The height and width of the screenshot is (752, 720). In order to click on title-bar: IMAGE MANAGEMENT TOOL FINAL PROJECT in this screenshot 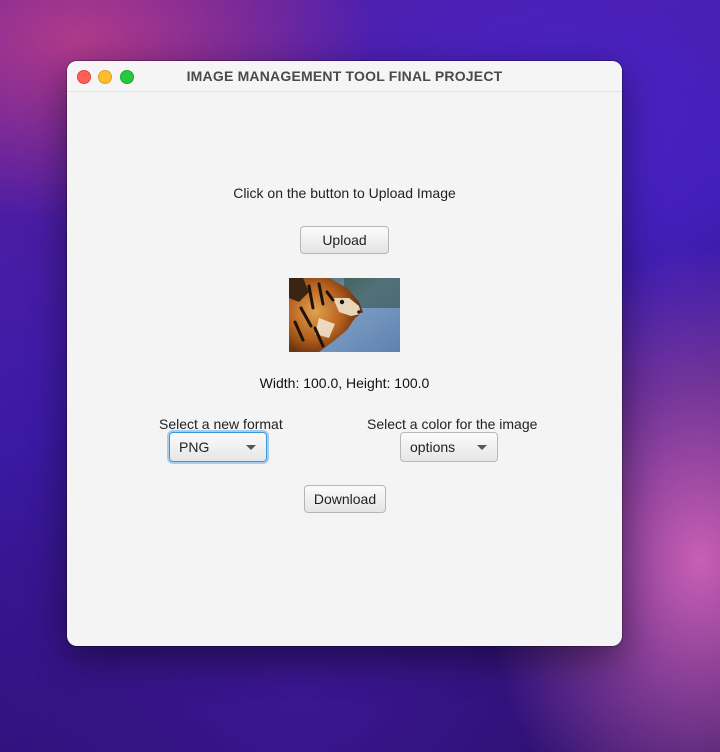, I will do `click(344, 76)`.